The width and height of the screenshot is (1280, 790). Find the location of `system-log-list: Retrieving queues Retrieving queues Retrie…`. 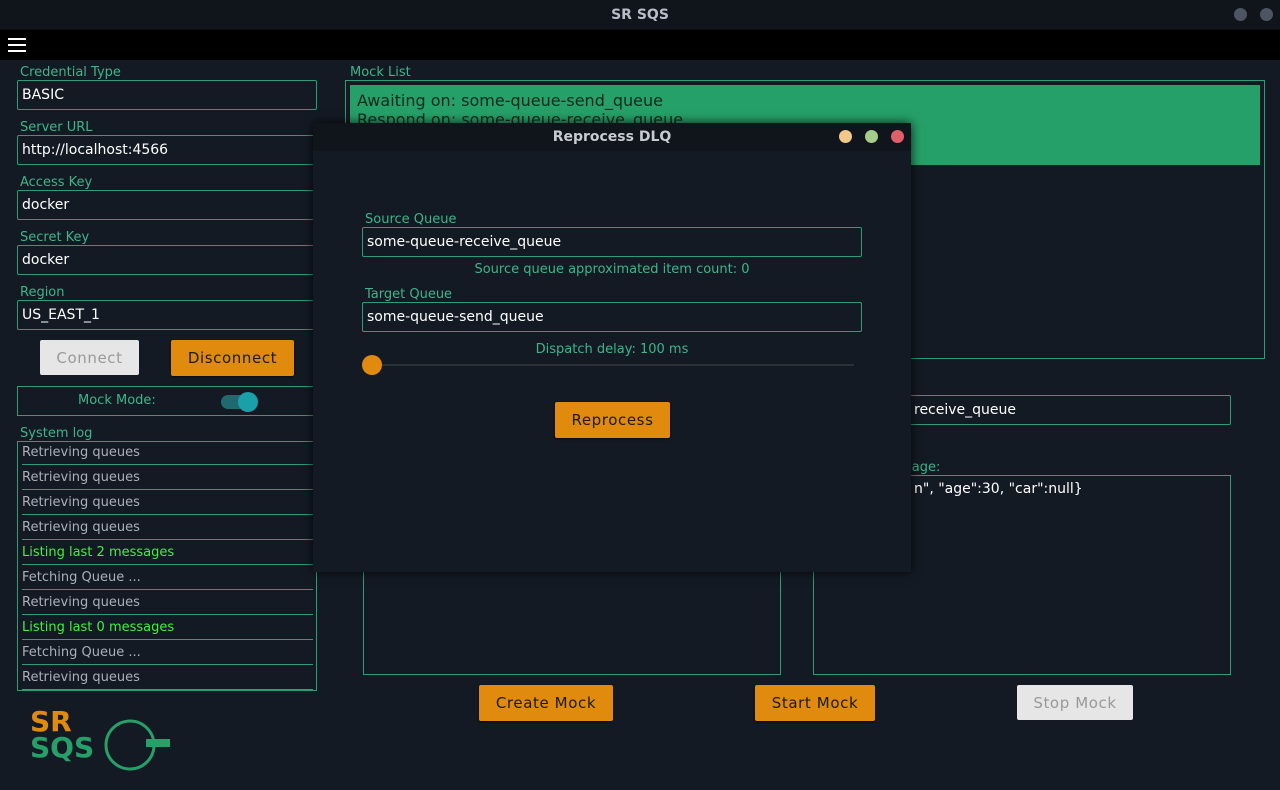

system-log-list: Retrieving queues Retrieving queues Retrie… is located at coordinates (167, 566).